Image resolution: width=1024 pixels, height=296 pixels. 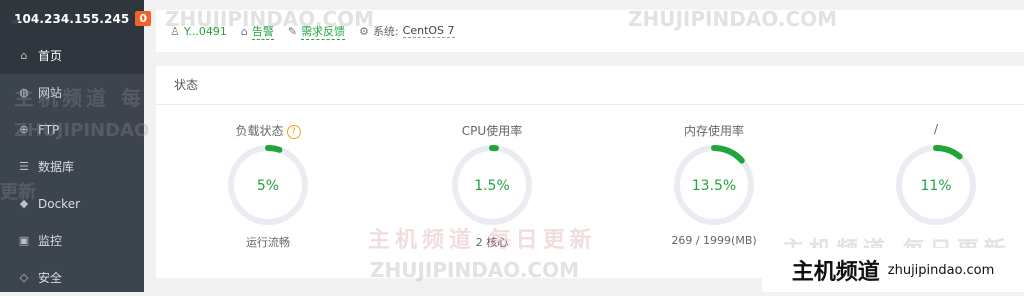 I want to click on gauge-value: 1.5%, so click(x=492, y=186).